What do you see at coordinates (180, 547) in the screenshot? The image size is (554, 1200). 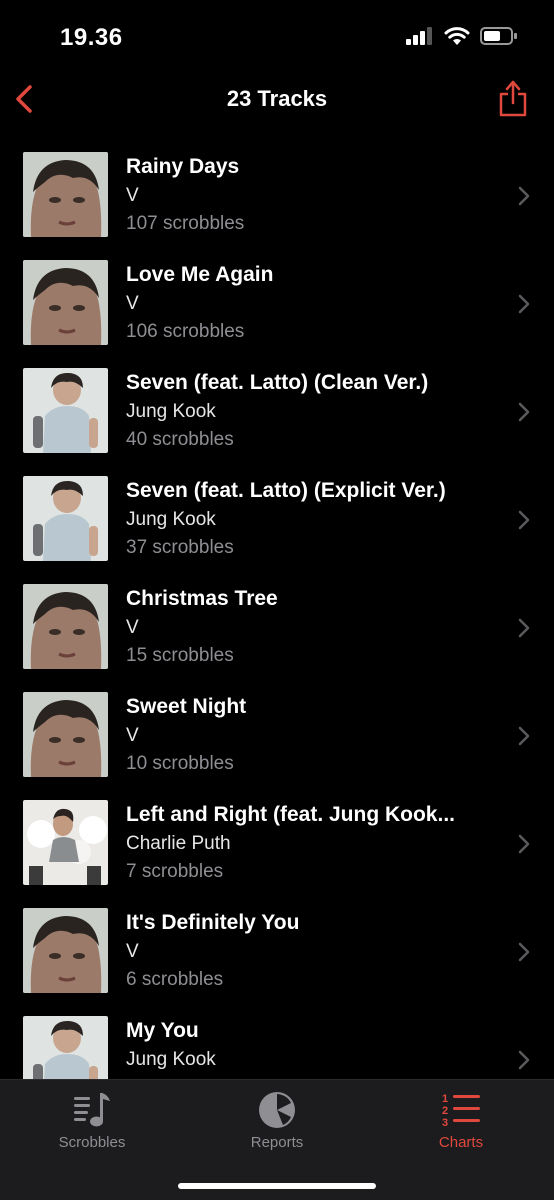 I see `scrobble-count: 37 scrobbles` at bounding box center [180, 547].